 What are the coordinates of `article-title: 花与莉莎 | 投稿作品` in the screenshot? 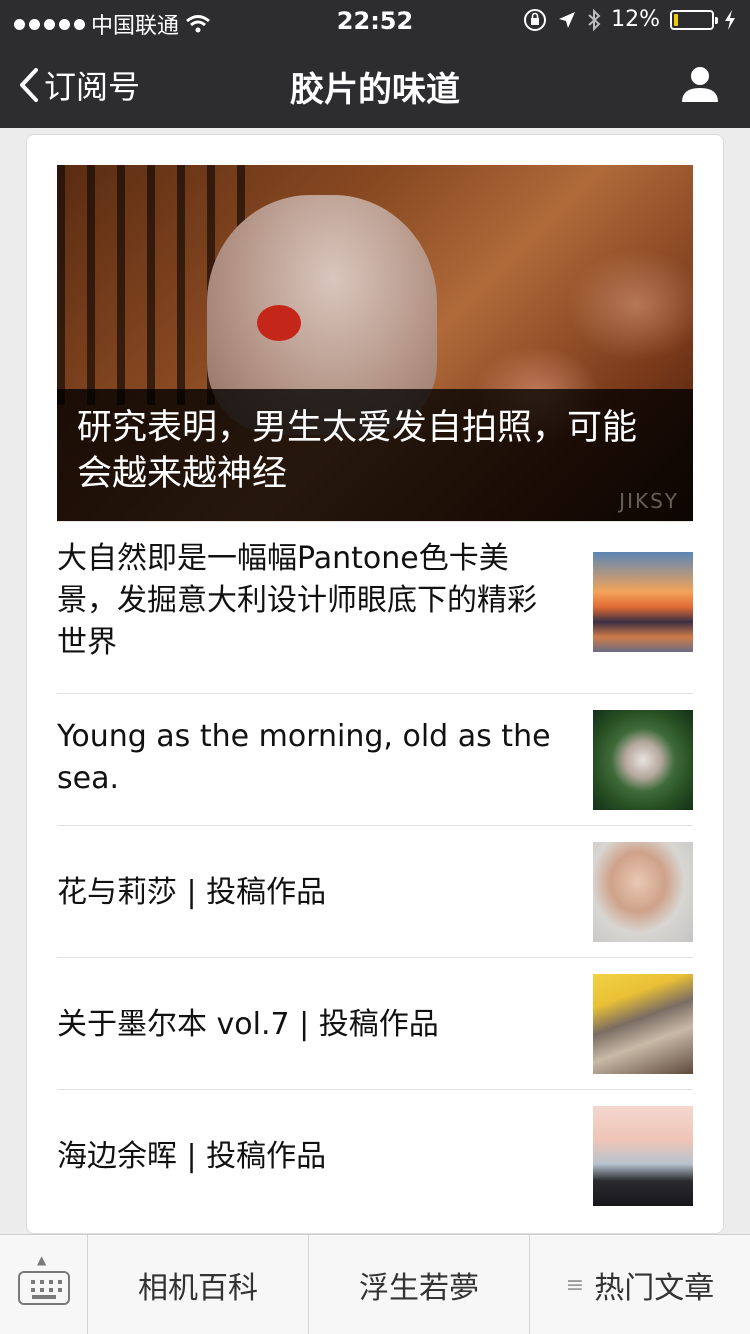 It's located at (192, 892).